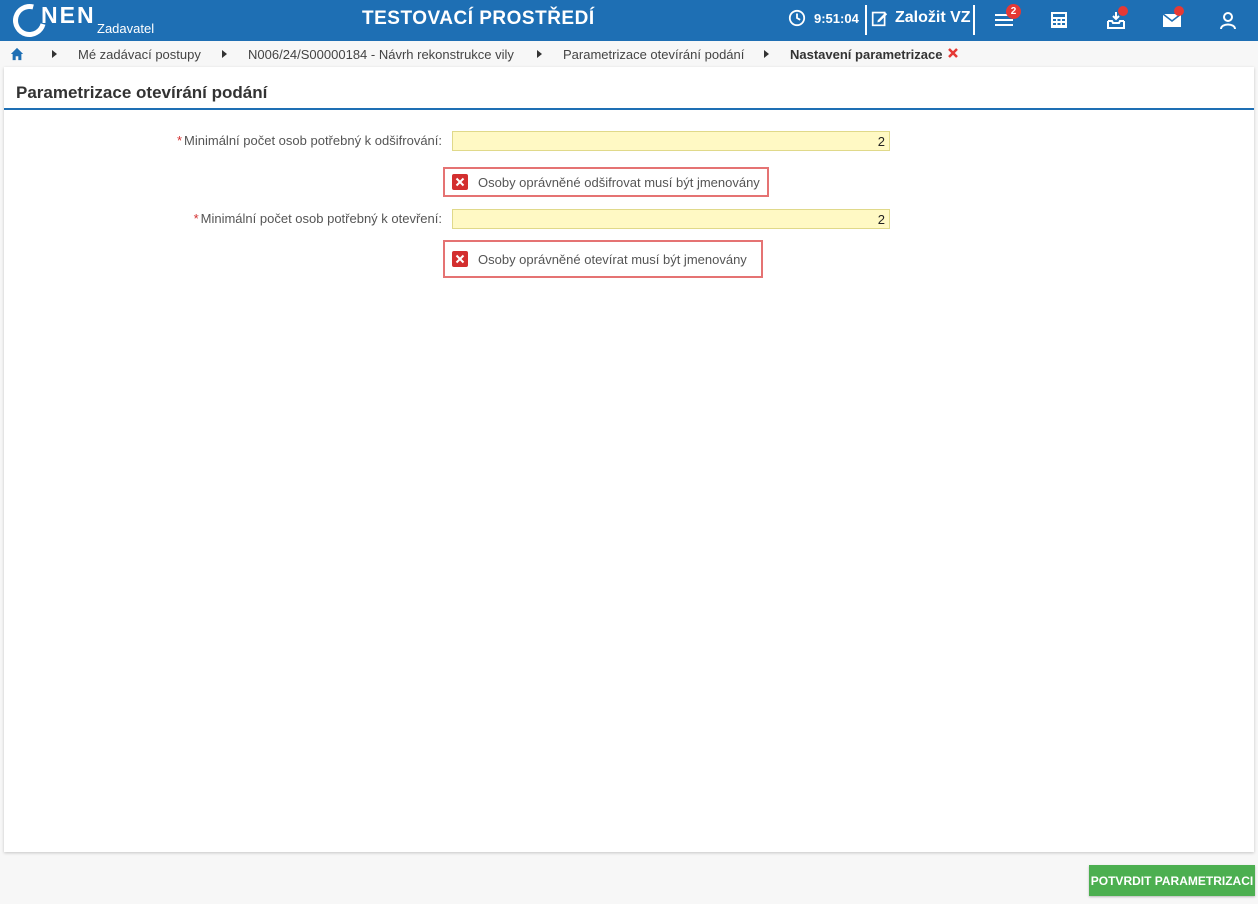 The image size is (1258, 904). I want to click on user-icon, so click(1228, 21).